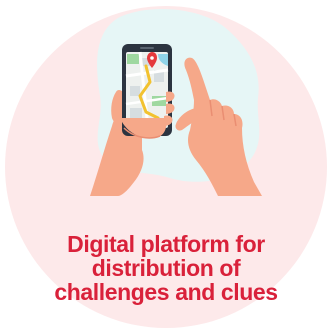  What do you see at coordinates (133, 59) in the screenshot?
I see `map-park` at bounding box center [133, 59].